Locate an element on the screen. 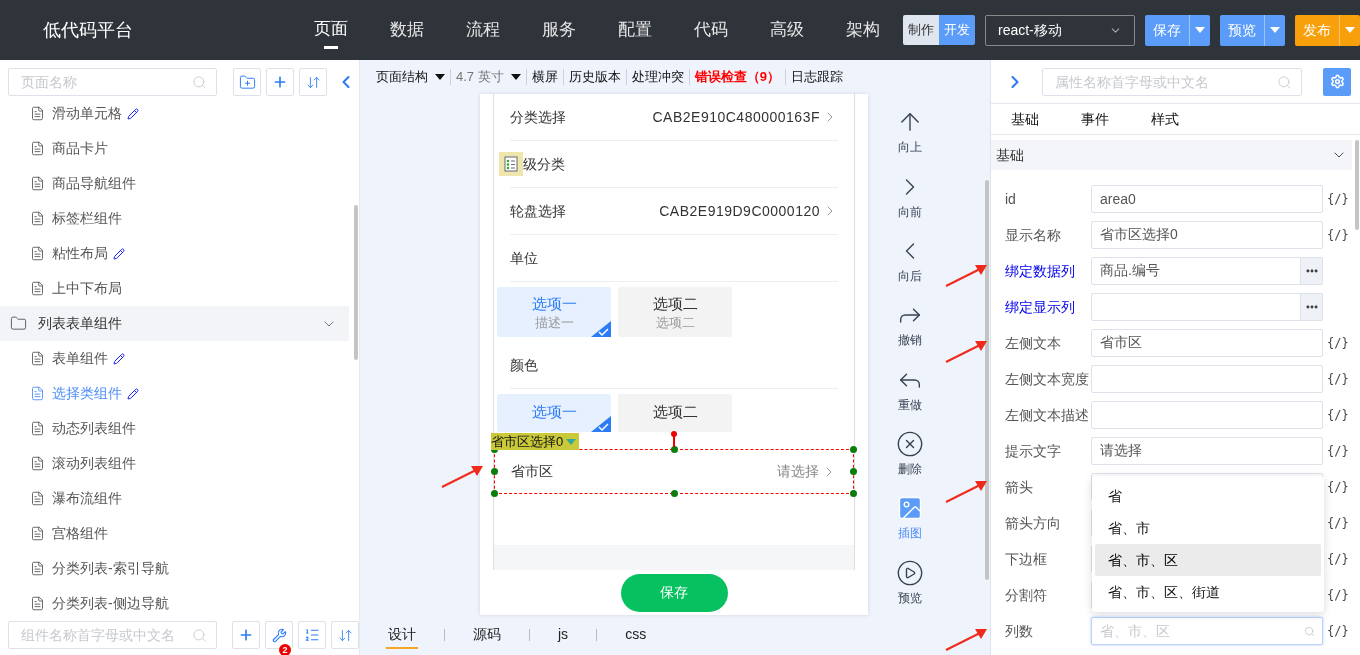 The width and height of the screenshot is (1360, 655). property-label: 绑定显示列 is located at coordinates (1040, 307).